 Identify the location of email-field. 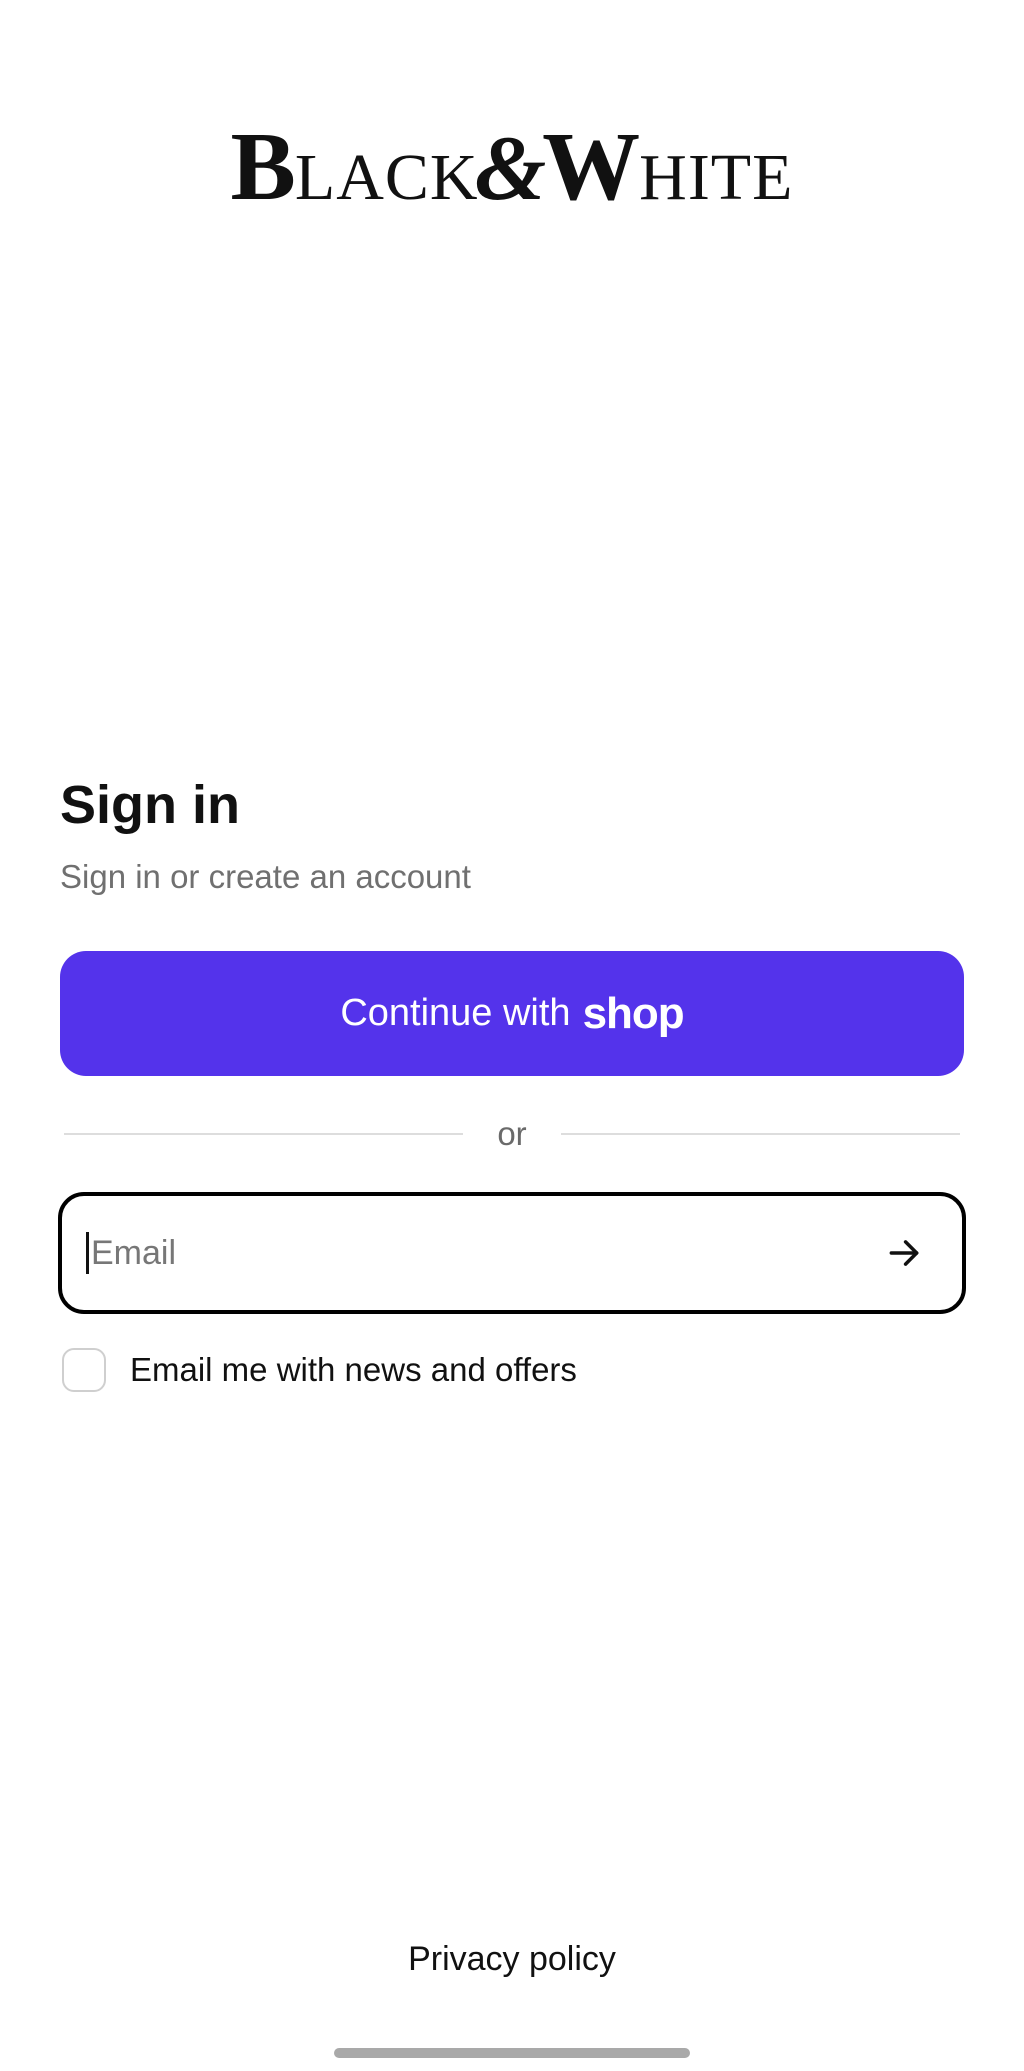
(487, 1253).